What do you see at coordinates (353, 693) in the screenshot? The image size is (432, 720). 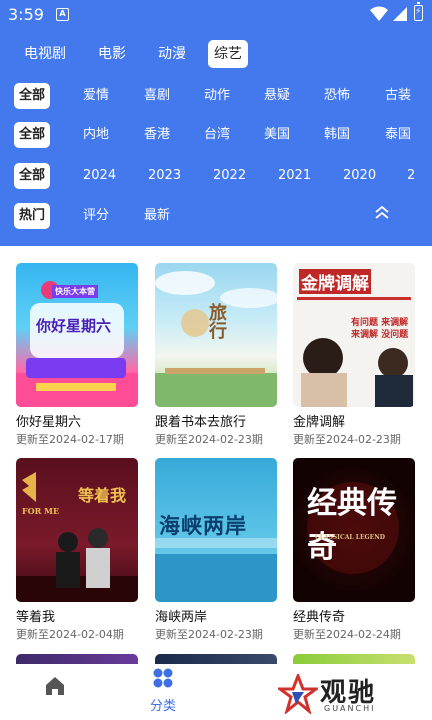 I see `watermark: 观驰 GUANCHI` at bounding box center [353, 693].